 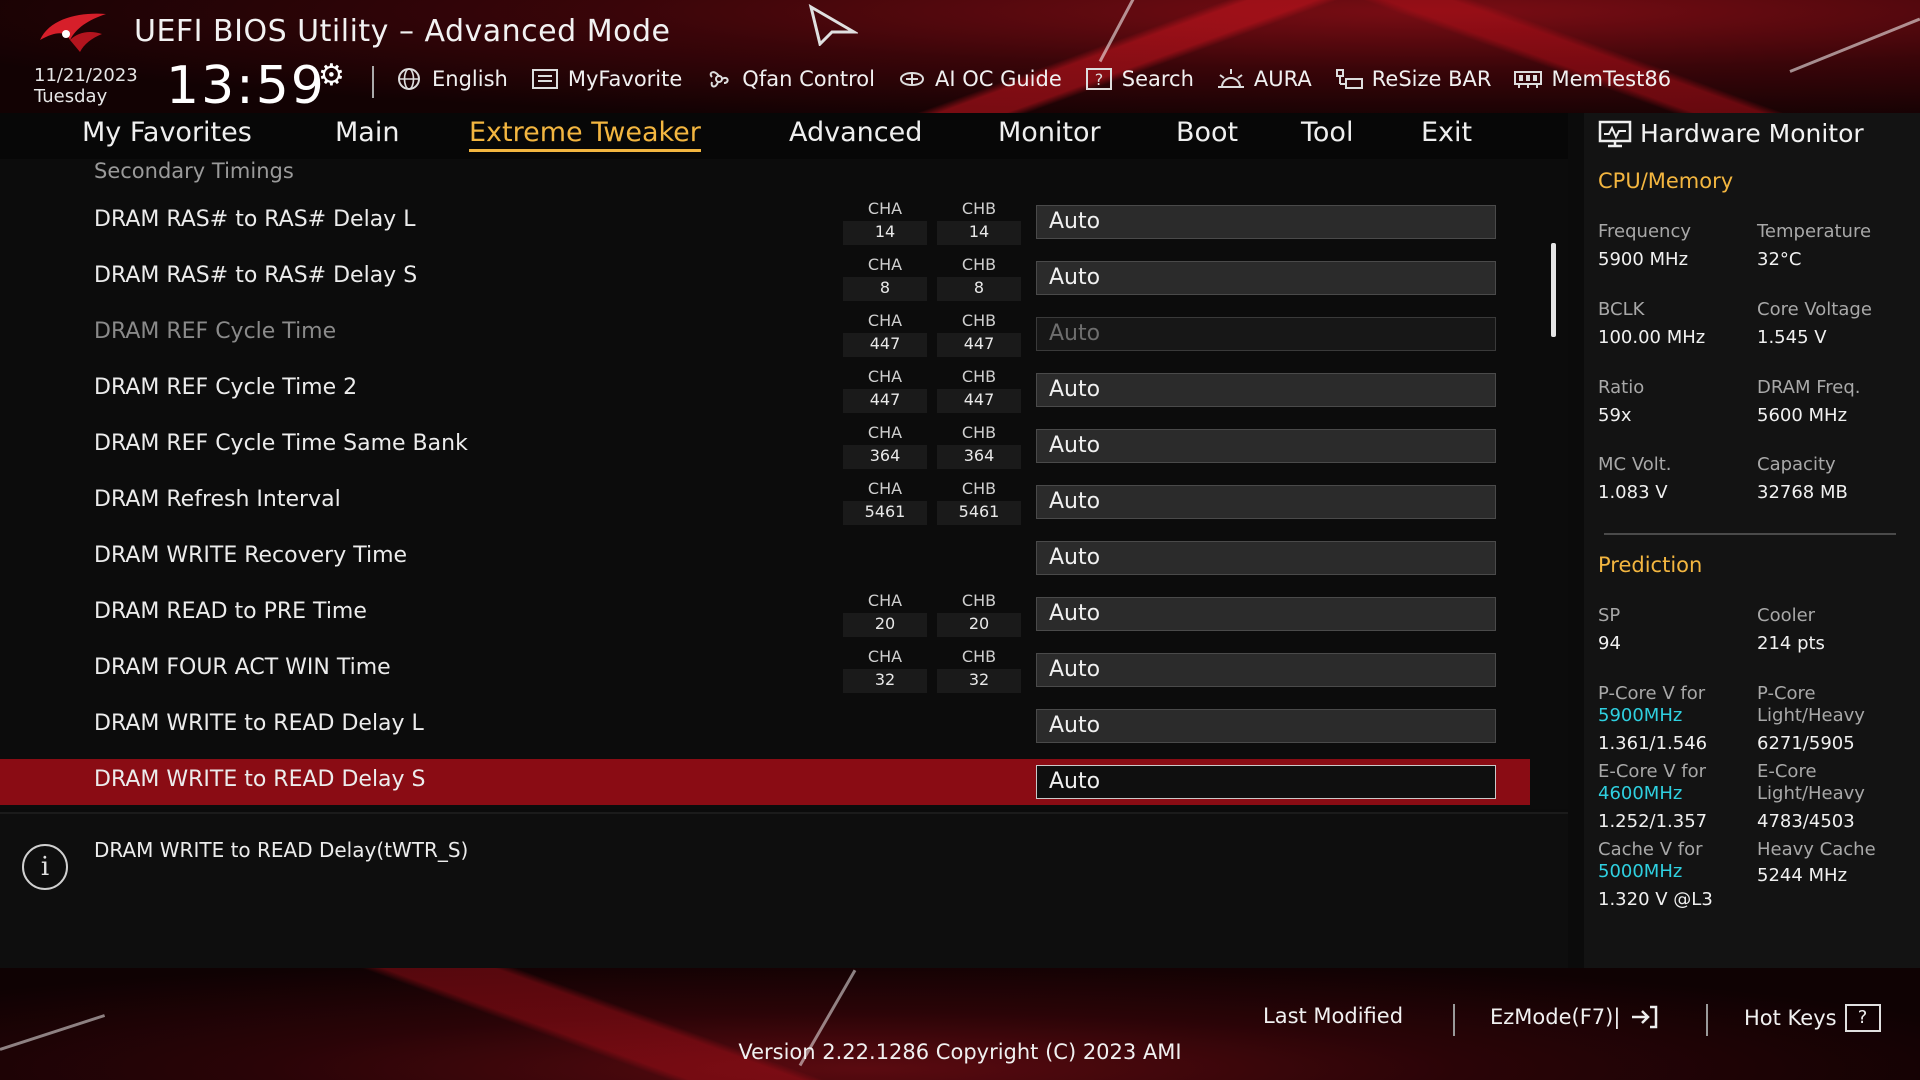 What do you see at coordinates (885, 625) in the screenshot?
I see `channel-value: 20` at bounding box center [885, 625].